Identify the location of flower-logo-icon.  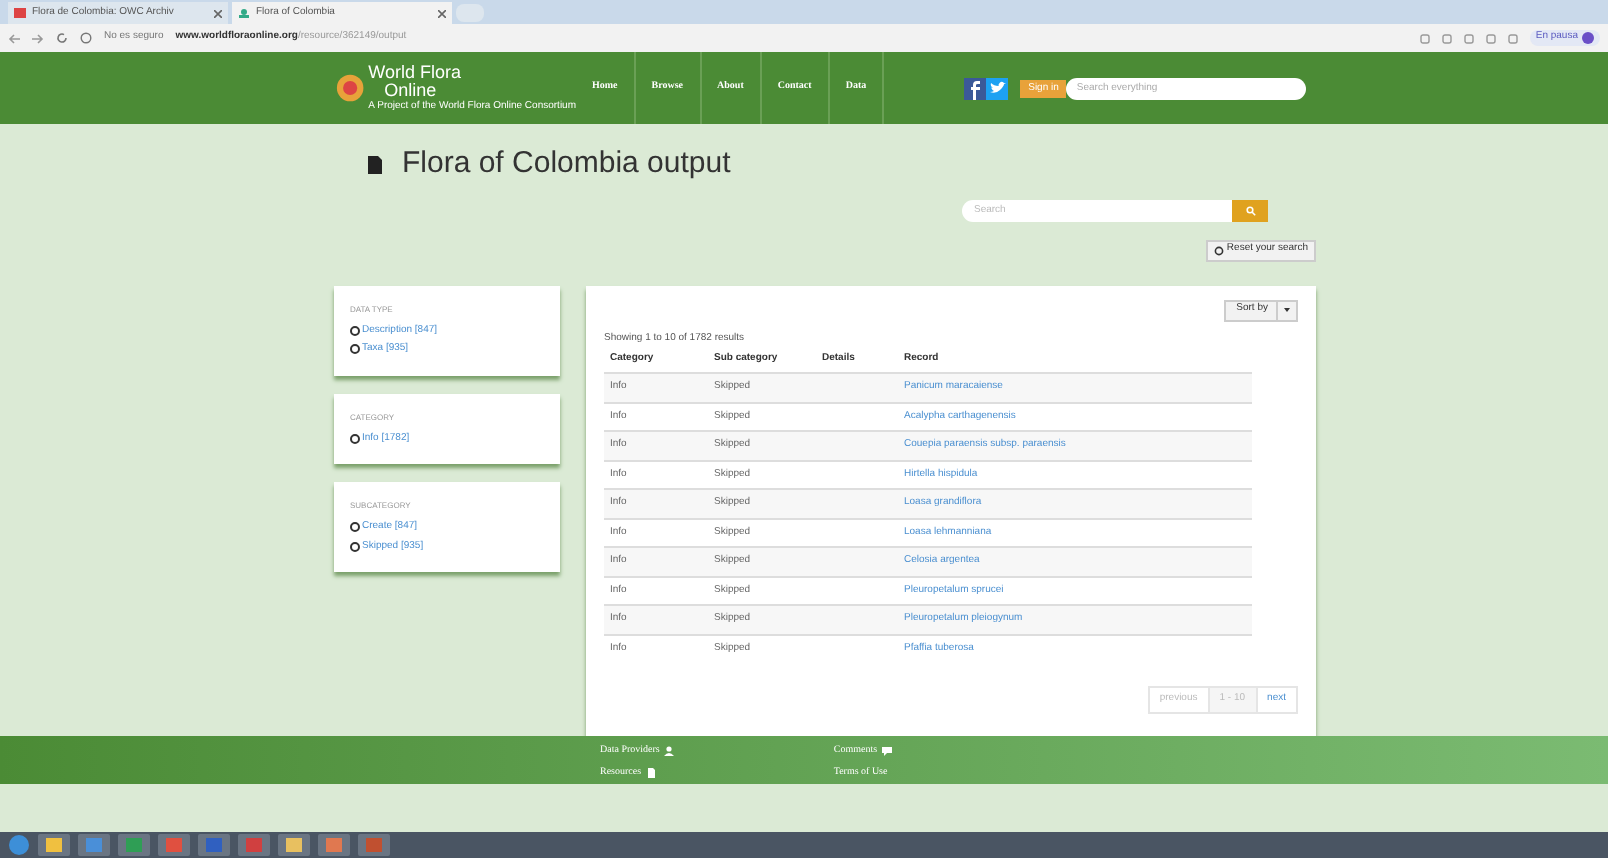
(350, 88).